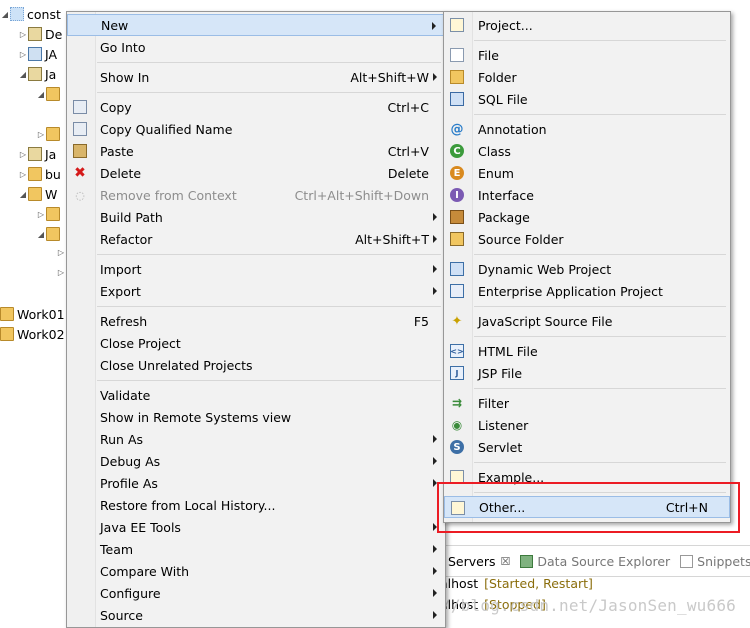 This screenshot has width=750, height=628. Describe the element at coordinates (256, 395) in the screenshot. I see `menu-item-validate: Validate` at that location.